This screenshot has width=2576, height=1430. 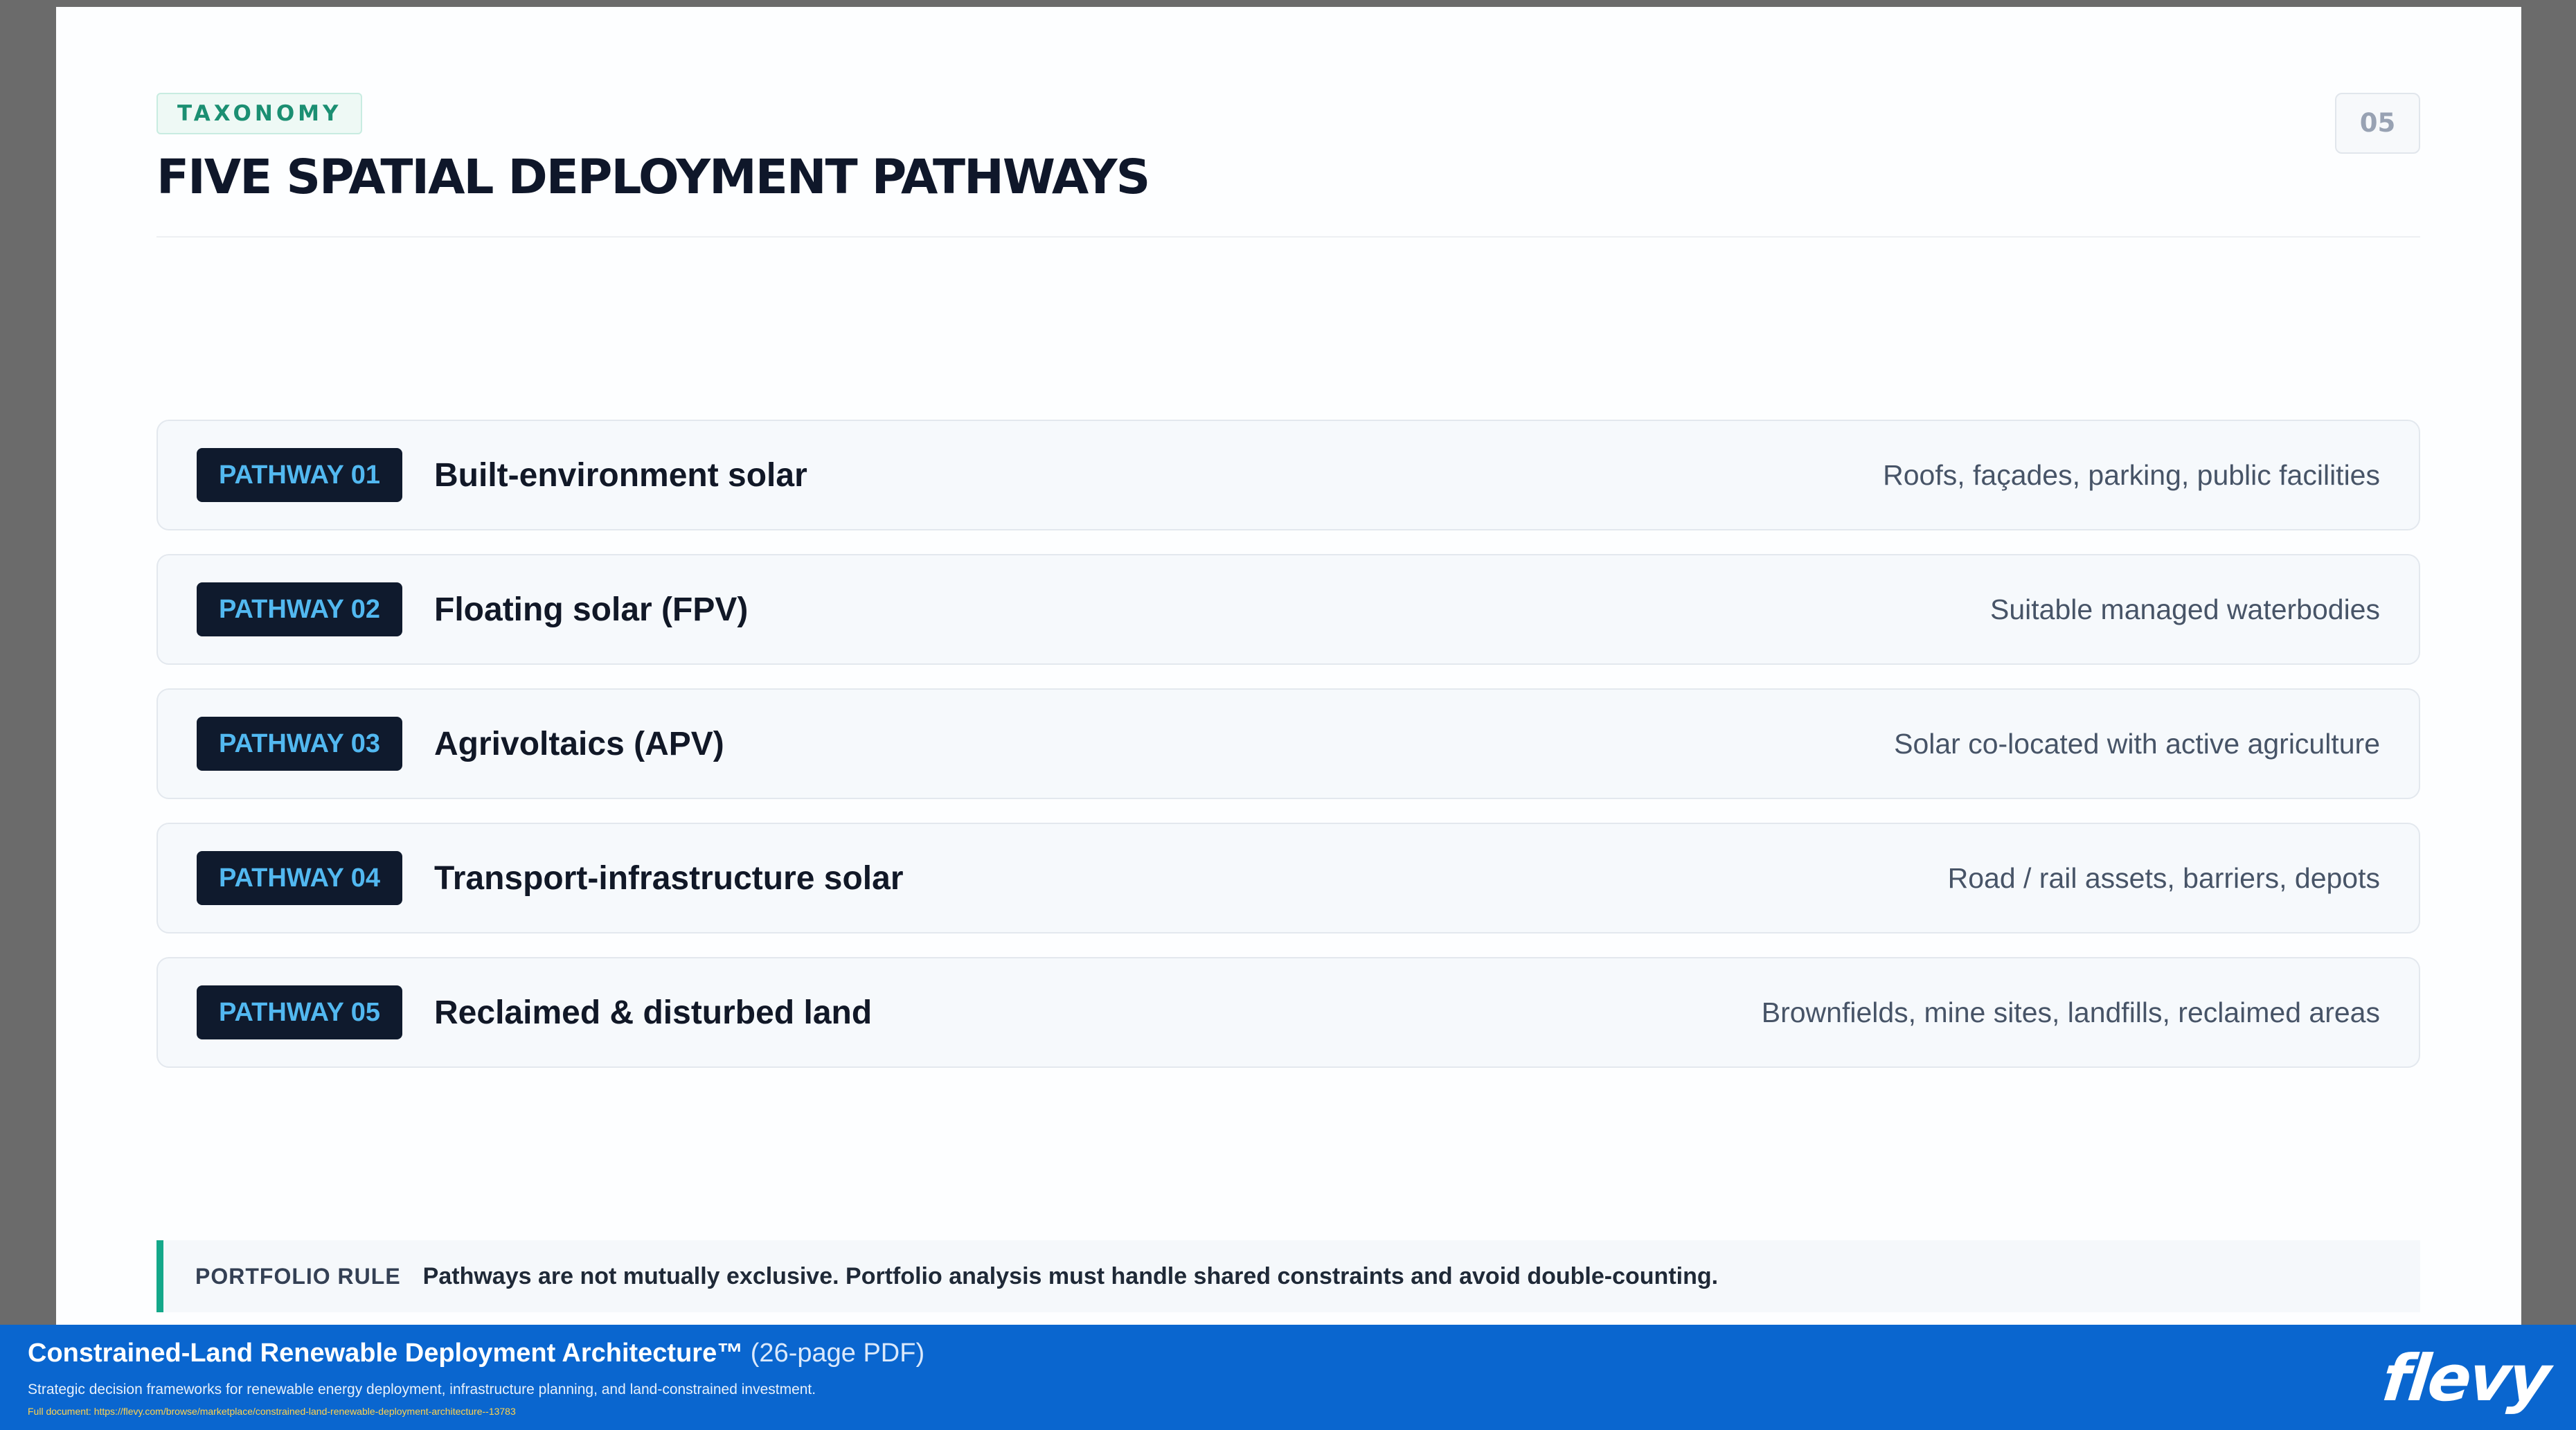 I want to click on pathway-description: Road / rail assets, barriers, depots, so click(x=2163, y=877).